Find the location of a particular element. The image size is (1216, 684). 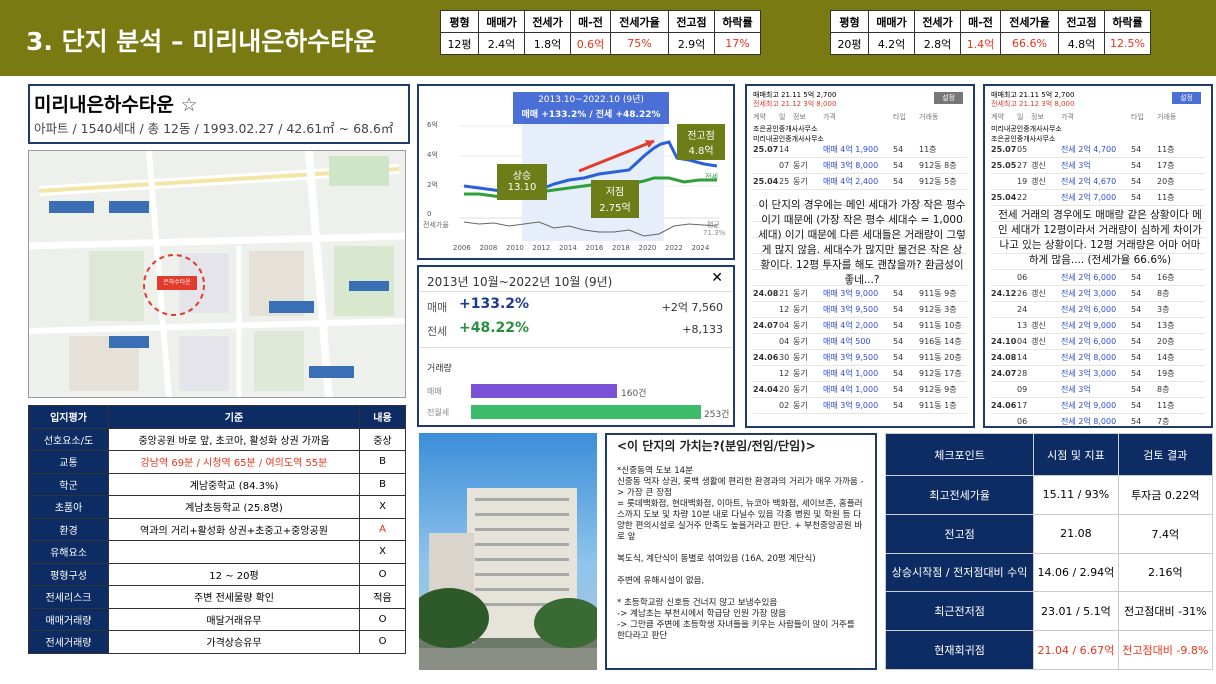

list-item: 24.0630 동기 매매 3억 9,500 54 911동 20층 is located at coordinates (860, 358).